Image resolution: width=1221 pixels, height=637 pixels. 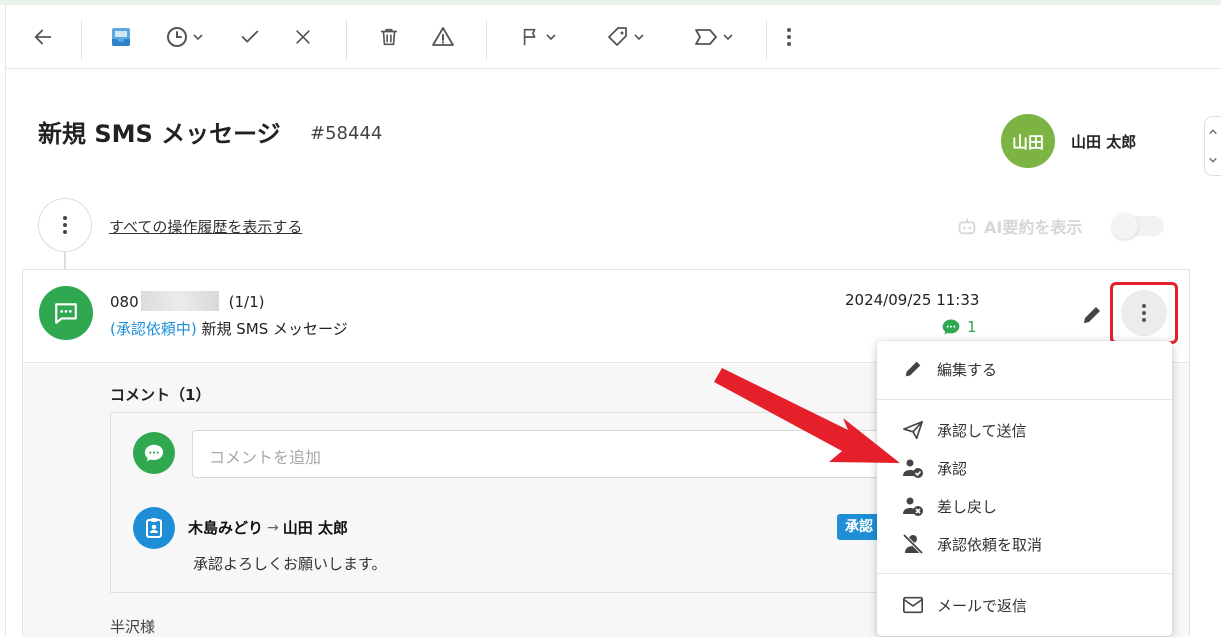 What do you see at coordinates (1212, 146) in the screenshot?
I see `scroll-nav-handle` at bounding box center [1212, 146].